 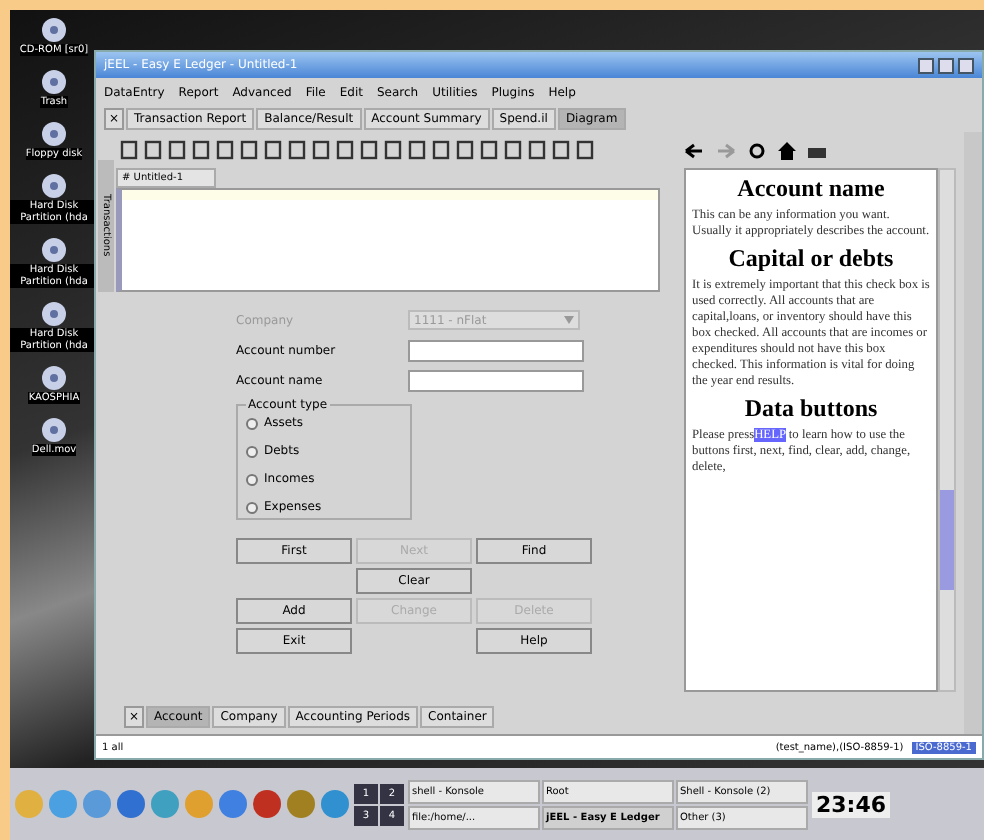 What do you see at coordinates (694, 150) in the screenshot?
I see `back-arrow-icon` at bounding box center [694, 150].